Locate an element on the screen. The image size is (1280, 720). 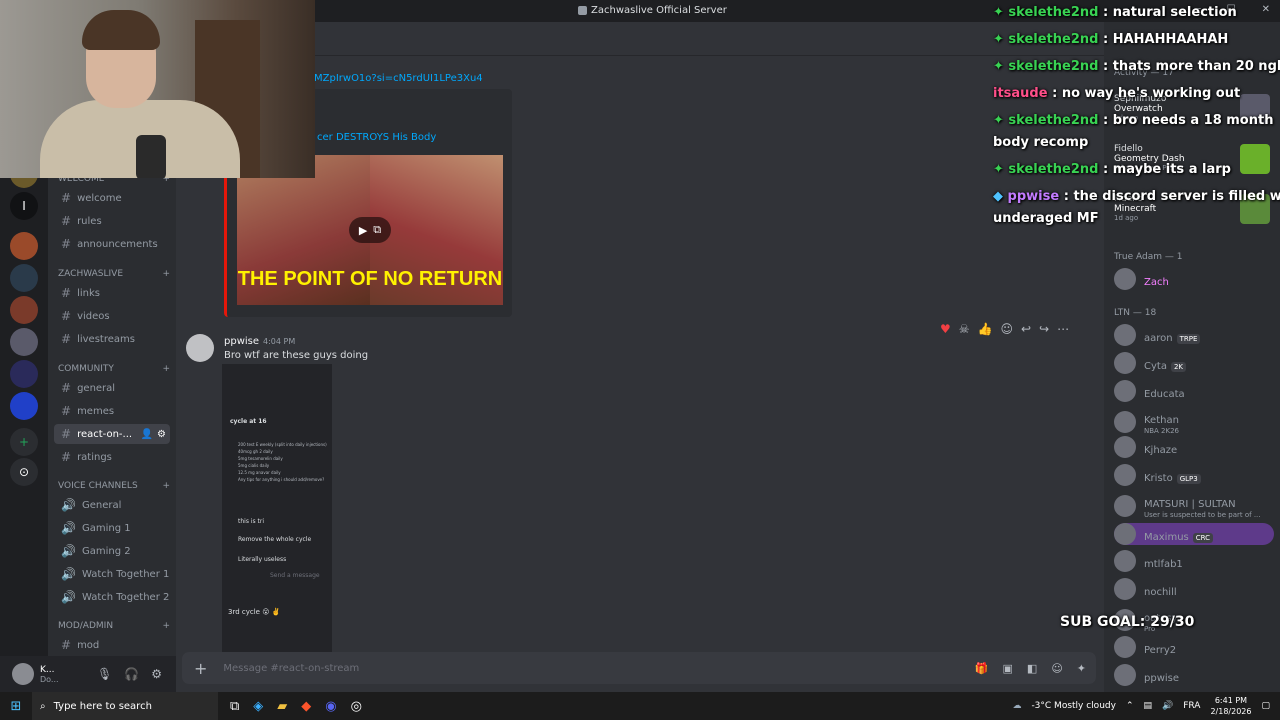
composer-placeholder: Message #react-on-stream is located at coordinates (291, 668).